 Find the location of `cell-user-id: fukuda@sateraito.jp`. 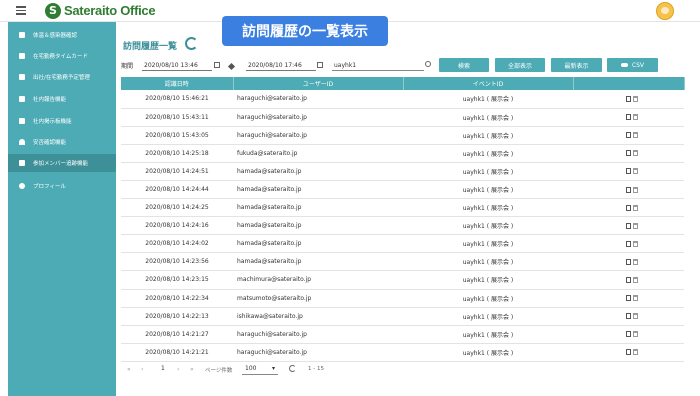

cell-user-id: fukuda@sateraito.jp is located at coordinates (318, 153).